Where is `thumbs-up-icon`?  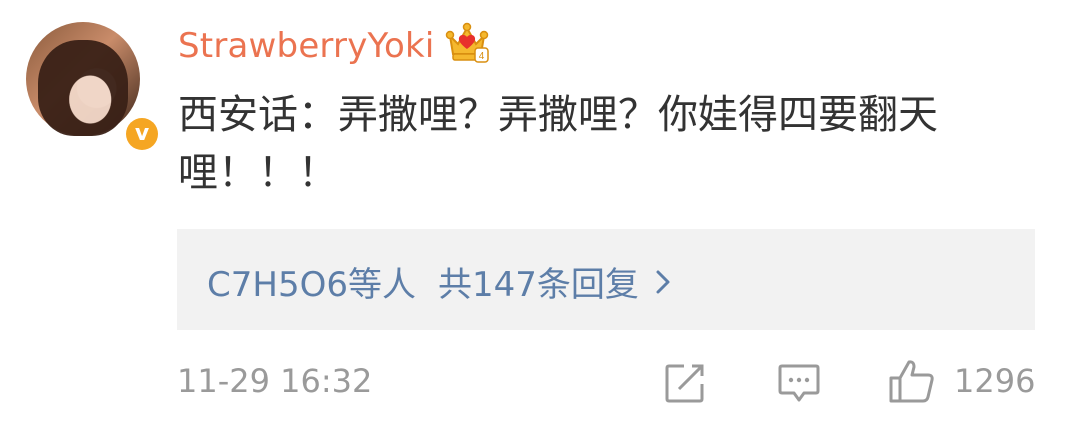 thumbs-up-icon is located at coordinates (912, 381).